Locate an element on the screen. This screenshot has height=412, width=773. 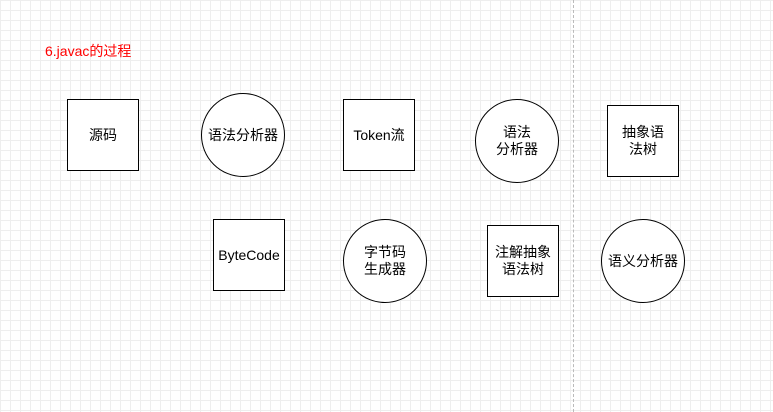
node-syntax-analyzer: 语法 分析器 is located at coordinates (517, 141).